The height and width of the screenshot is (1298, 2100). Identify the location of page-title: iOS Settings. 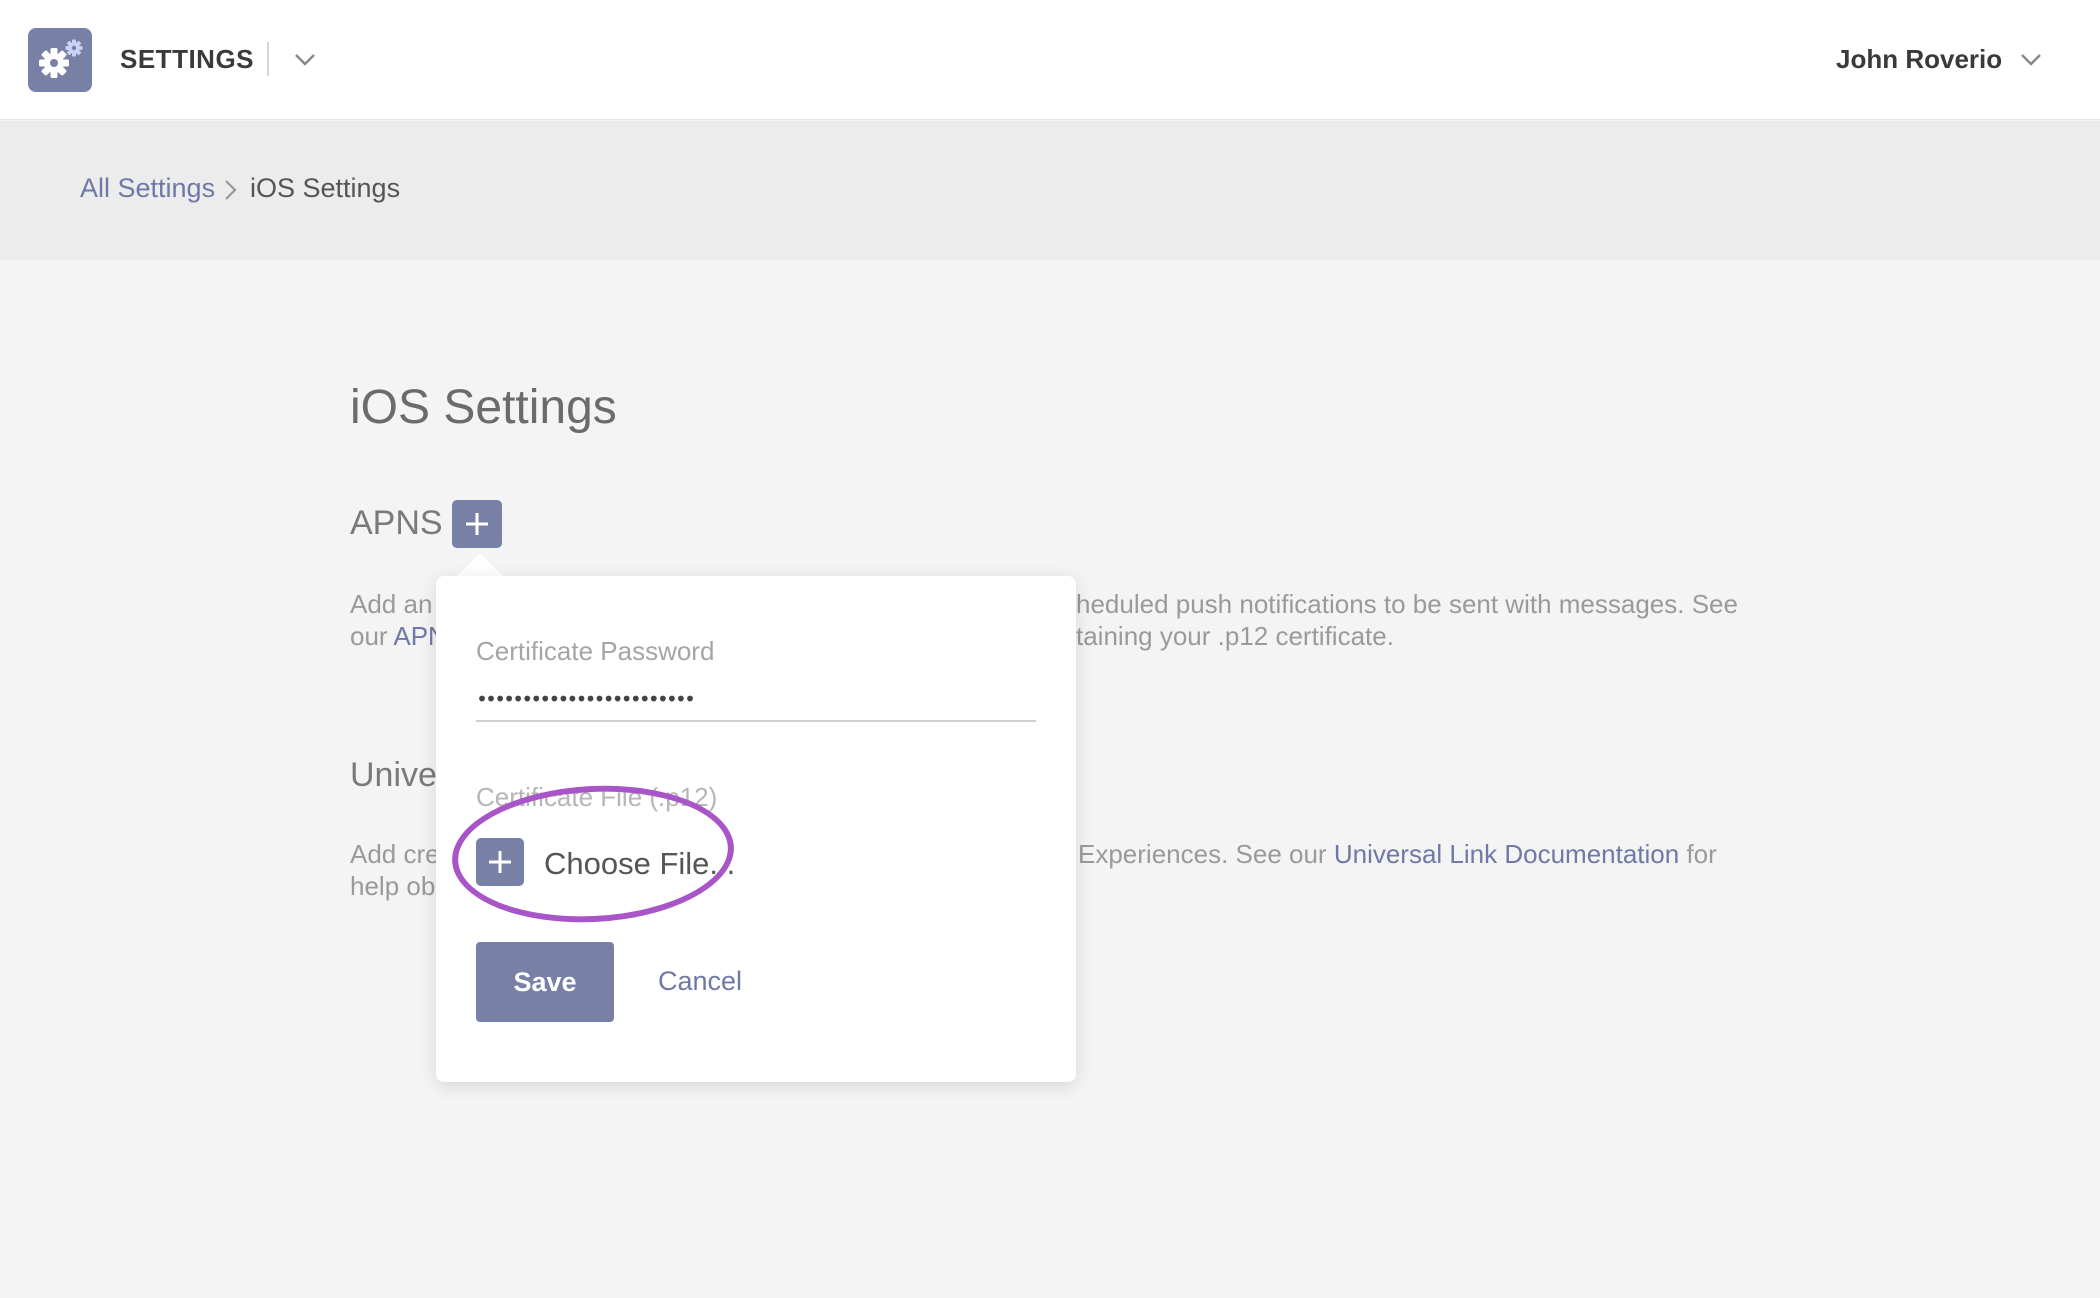
(483, 407).